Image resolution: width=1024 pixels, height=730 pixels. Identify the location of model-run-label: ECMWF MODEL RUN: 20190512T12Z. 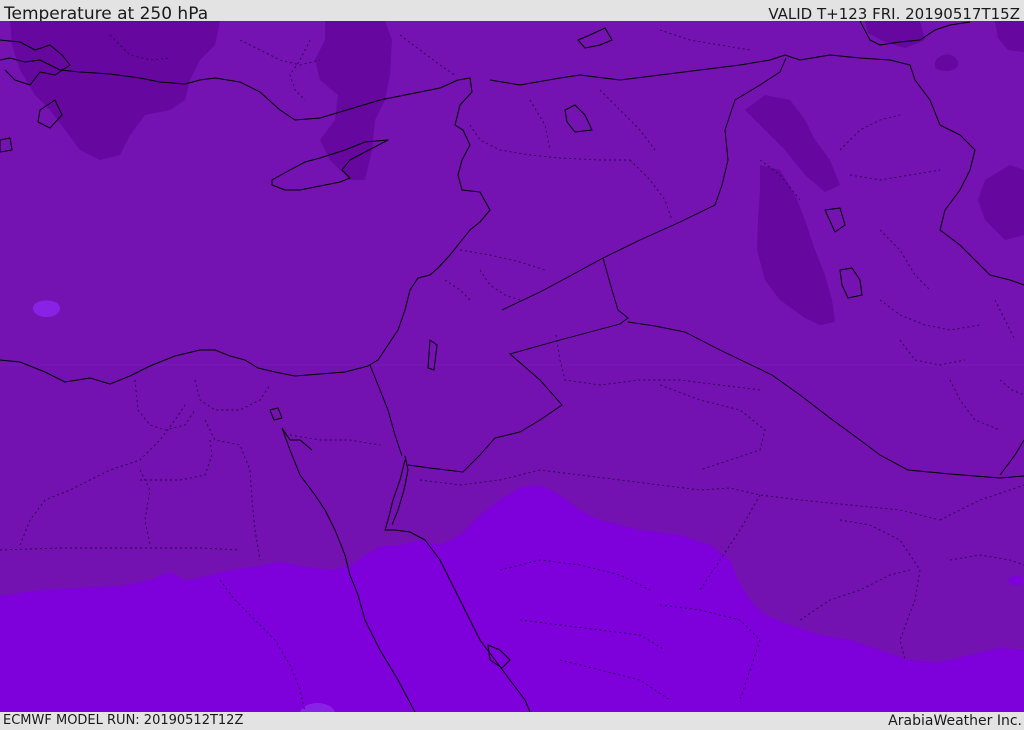
(123, 720).